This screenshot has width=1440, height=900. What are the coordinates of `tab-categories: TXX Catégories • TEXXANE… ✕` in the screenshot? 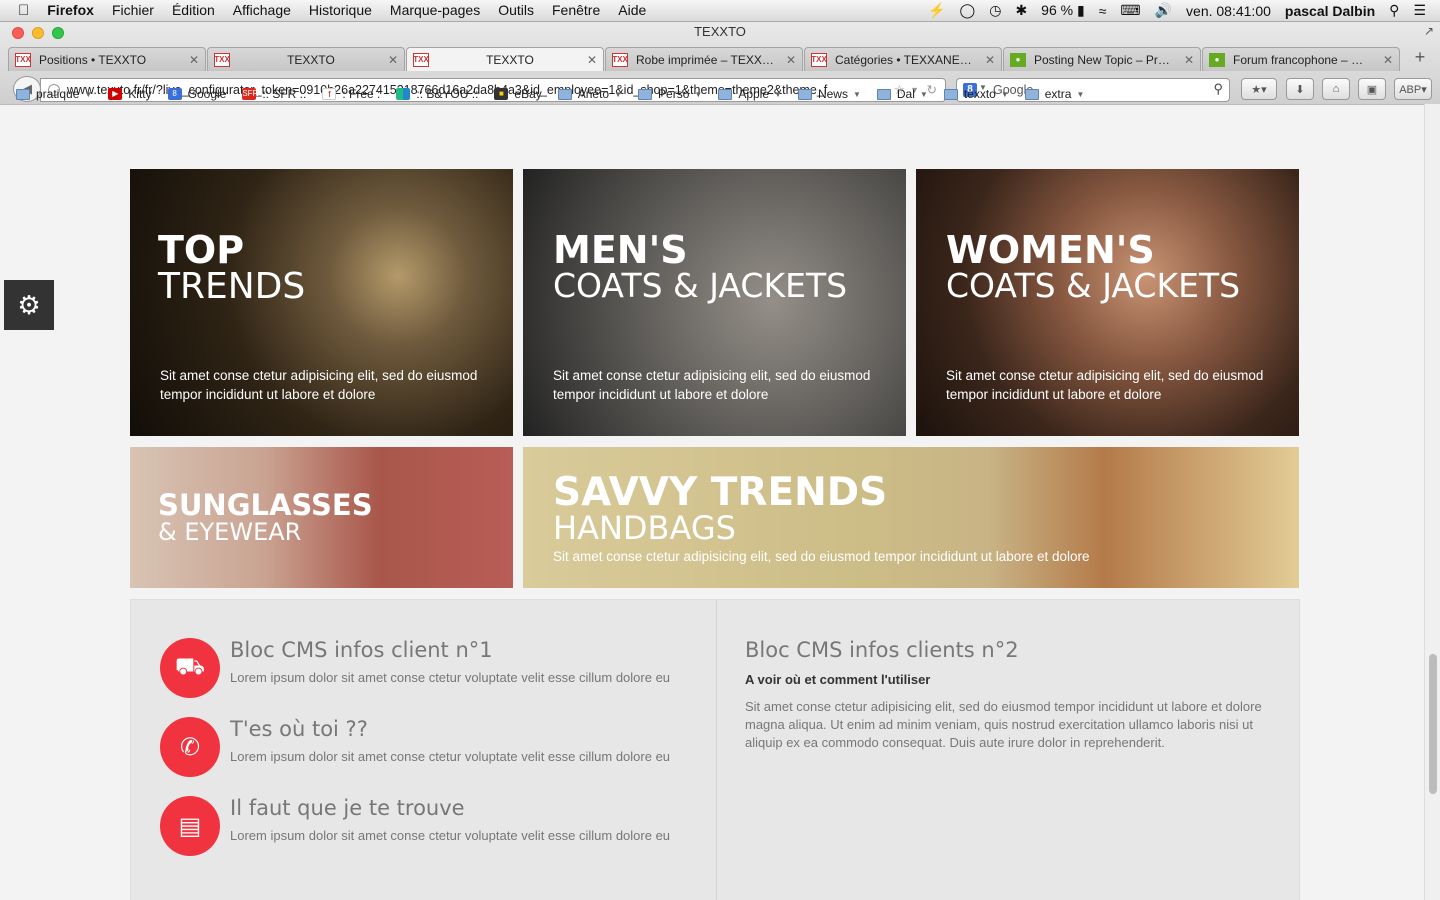 It's located at (903, 59).